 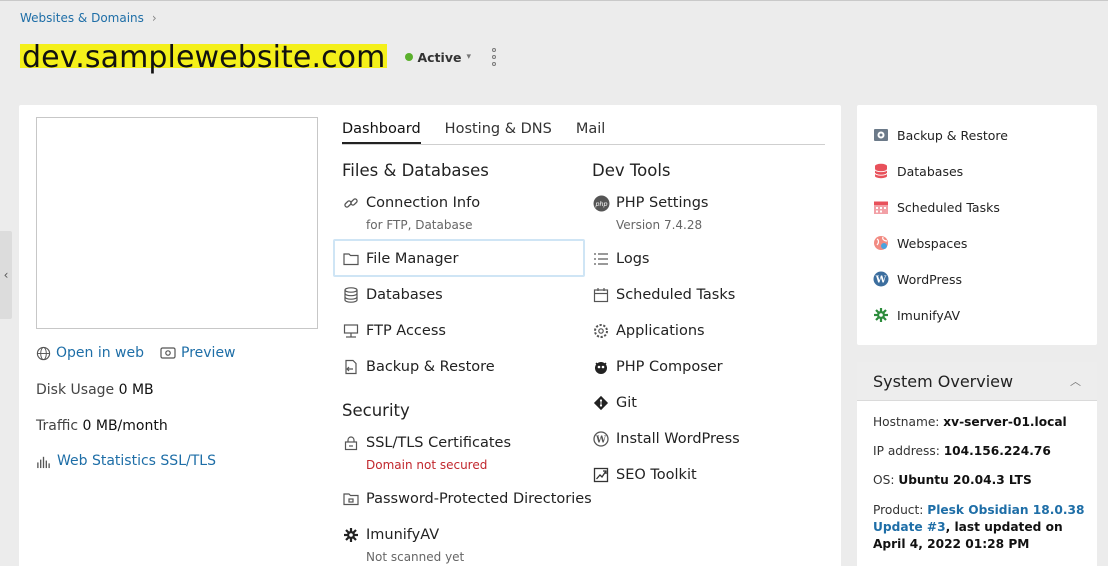 I want to click on system-overview-title: System Overview, so click(x=943, y=381).